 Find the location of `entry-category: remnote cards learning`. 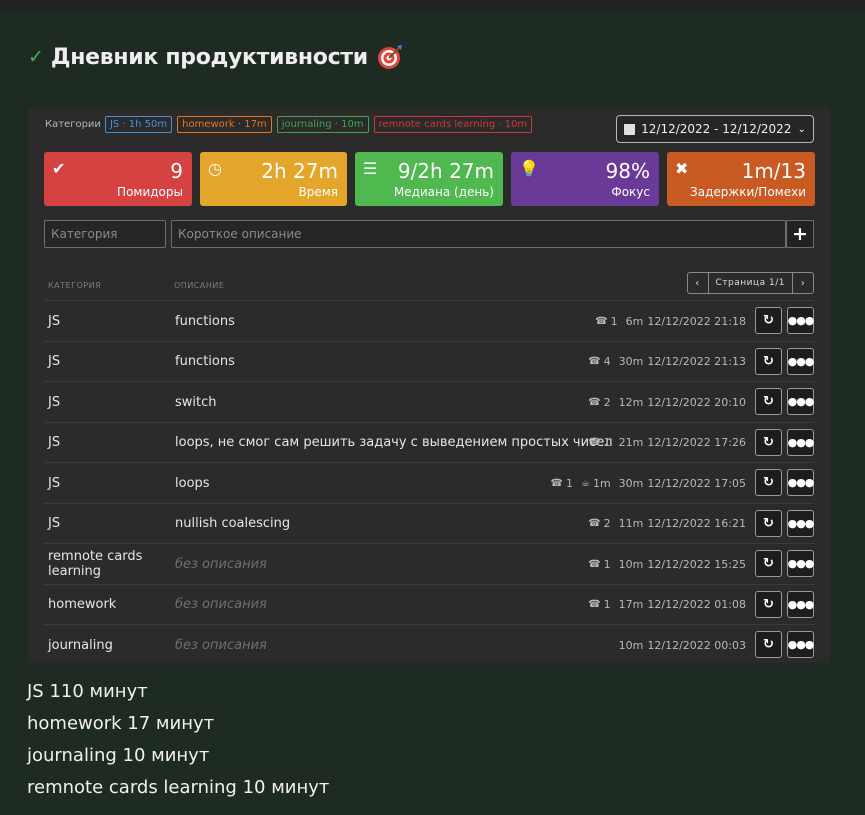

entry-category: remnote cards learning is located at coordinates (95, 564).